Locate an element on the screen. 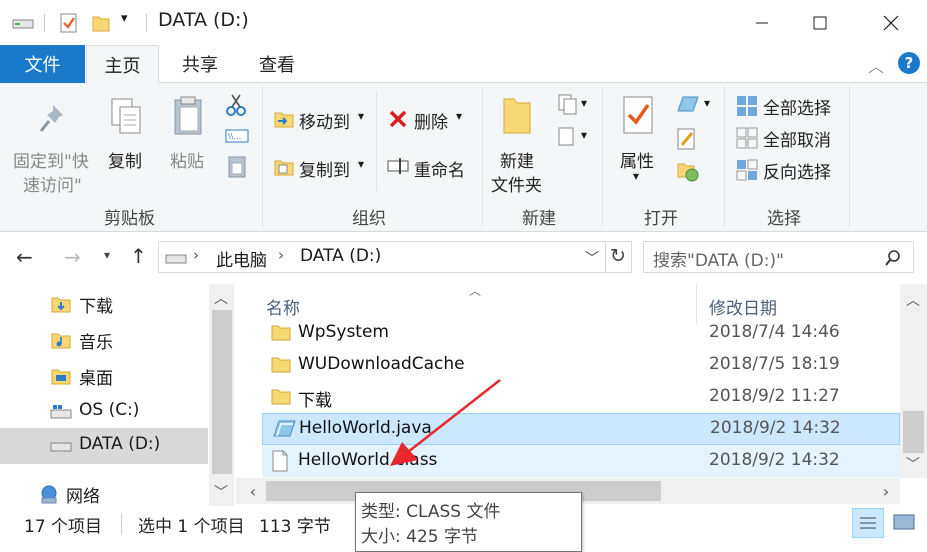 The height and width of the screenshot is (552, 927). file-row-helloworld-class: HelloWorld.class 2018/9/2 14:32 is located at coordinates (581, 461).